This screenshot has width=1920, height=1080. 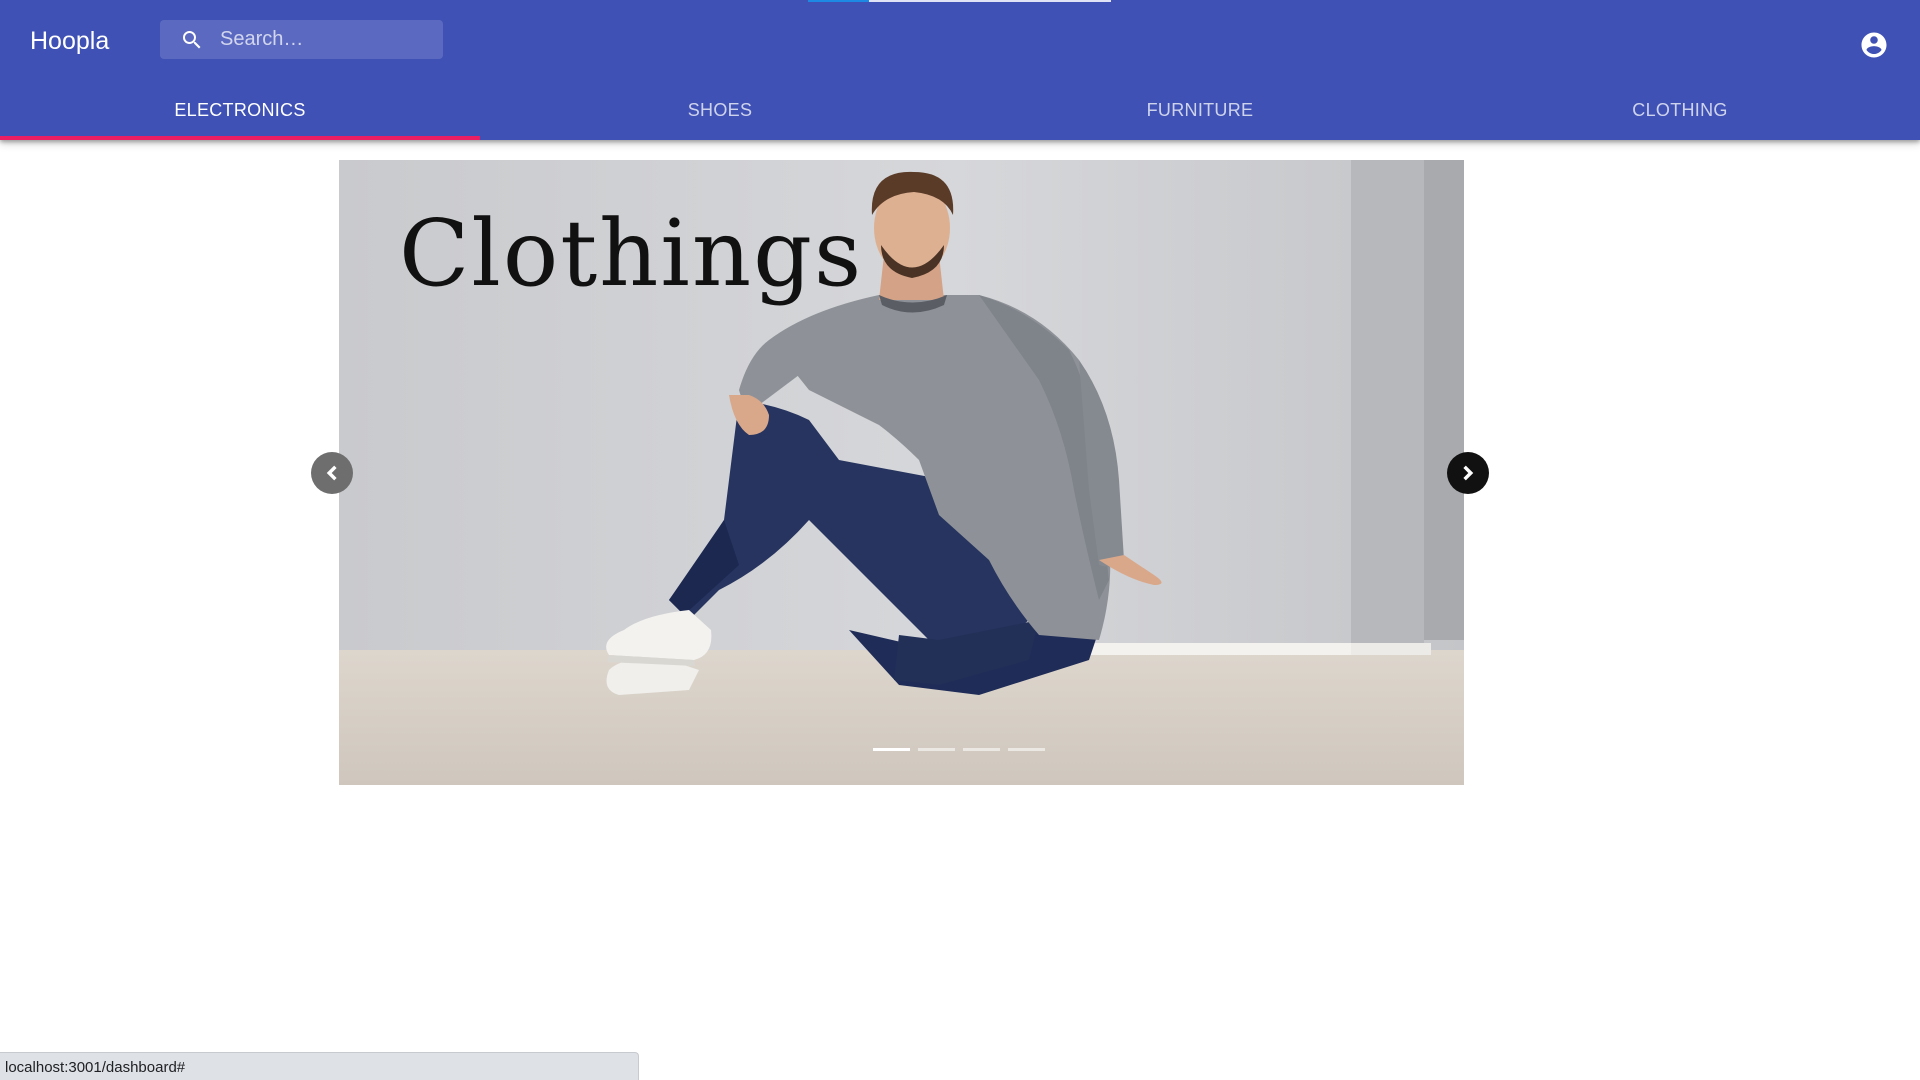 I want to click on chevron-right-icon, so click(x=1468, y=473).